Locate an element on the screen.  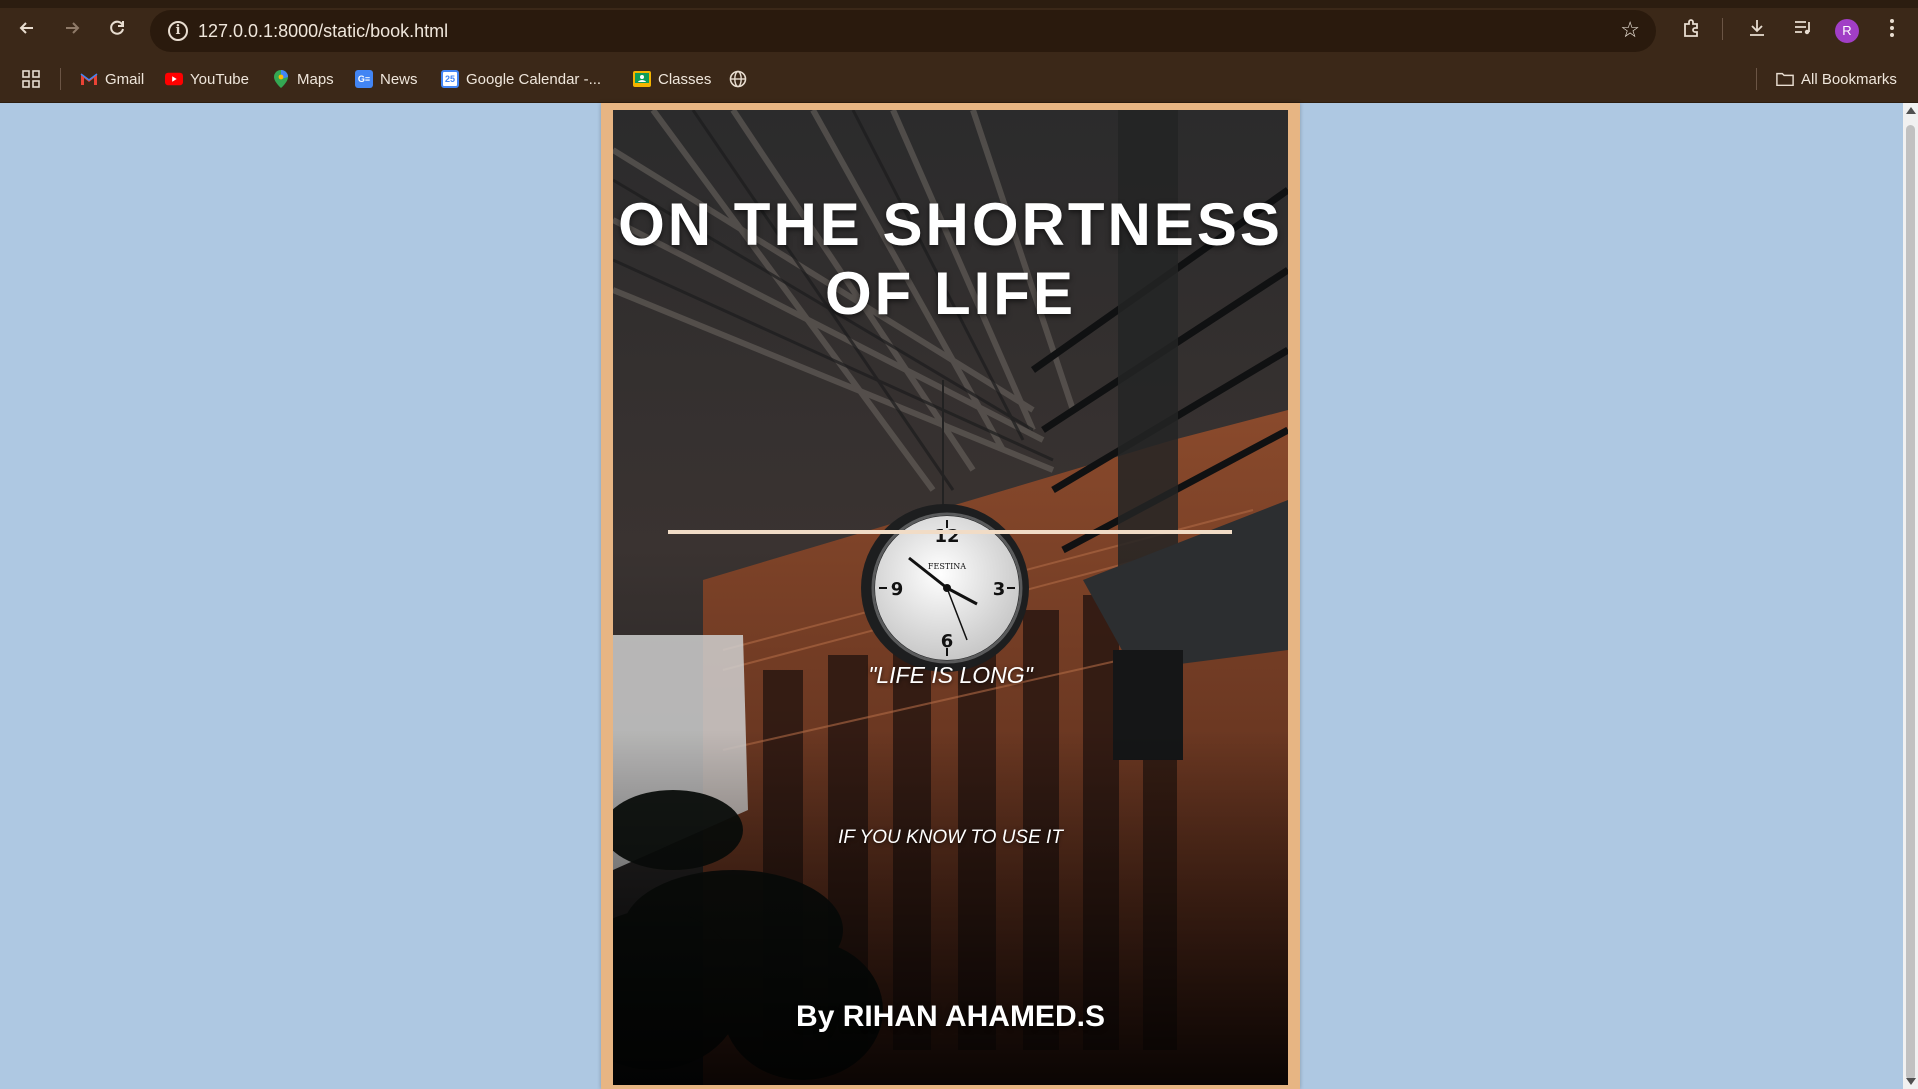
page-scrollbar is located at coordinates (1910, 596).